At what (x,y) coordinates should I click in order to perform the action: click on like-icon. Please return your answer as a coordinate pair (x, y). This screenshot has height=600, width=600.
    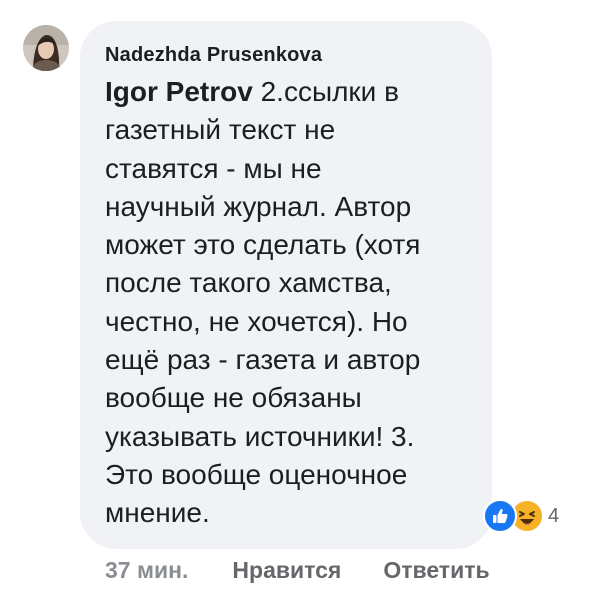
    Looking at the image, I should click on (500, 516).